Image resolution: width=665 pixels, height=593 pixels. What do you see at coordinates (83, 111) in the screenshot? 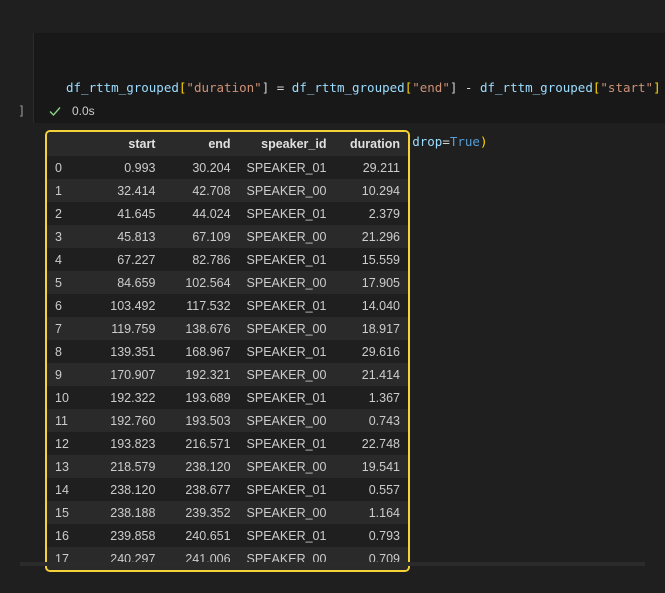
I see `execution-time: 0.0s` at bounding box center [83, 111].